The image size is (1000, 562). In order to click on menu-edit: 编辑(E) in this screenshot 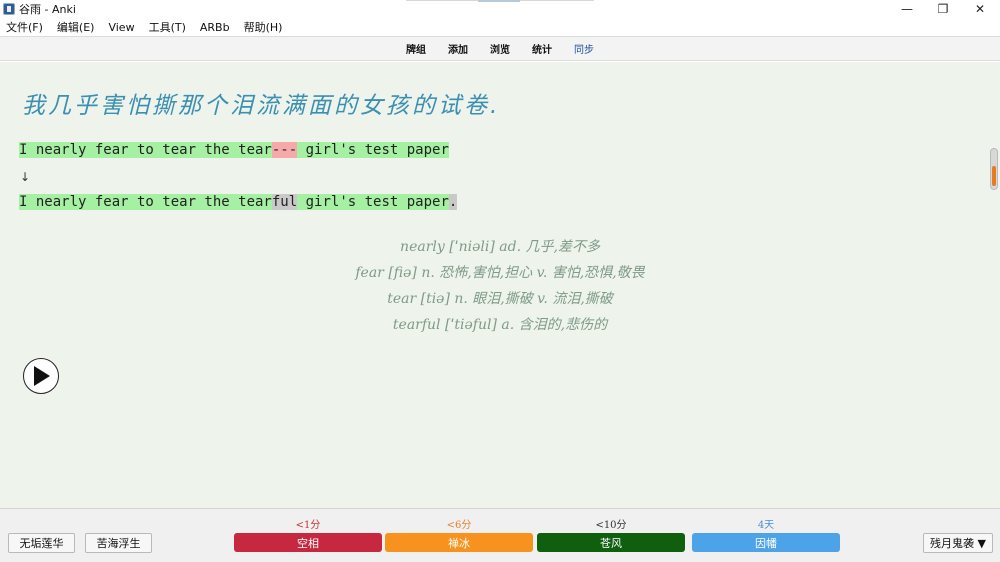, I will do `click(76, 27)`.